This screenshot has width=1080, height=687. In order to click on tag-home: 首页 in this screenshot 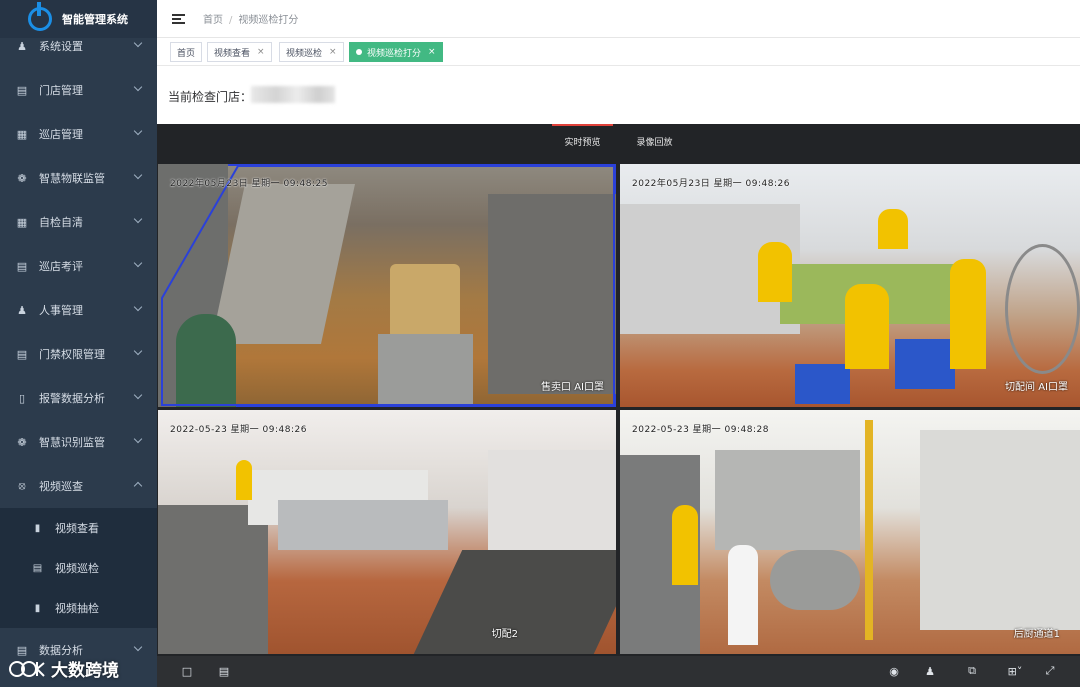, I will do `click(186, 52)`.